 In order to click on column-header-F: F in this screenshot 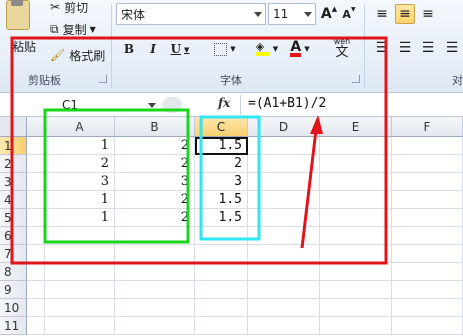, I will do `click(427, 127)`.